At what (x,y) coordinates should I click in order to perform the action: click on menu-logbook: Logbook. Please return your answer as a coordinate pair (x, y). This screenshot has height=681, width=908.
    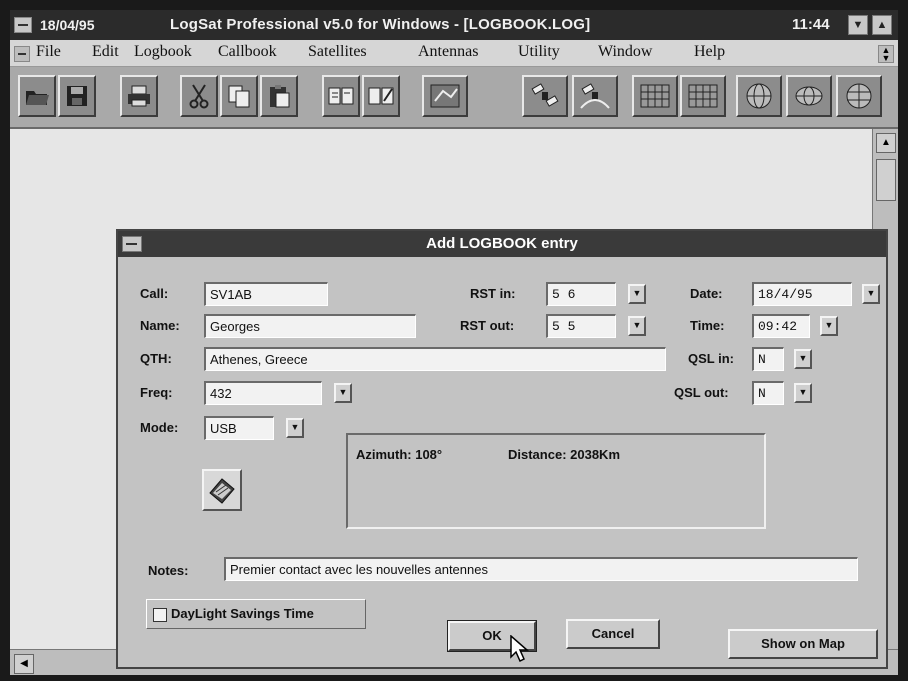
    Looking at the image, I should click on (163, 52).